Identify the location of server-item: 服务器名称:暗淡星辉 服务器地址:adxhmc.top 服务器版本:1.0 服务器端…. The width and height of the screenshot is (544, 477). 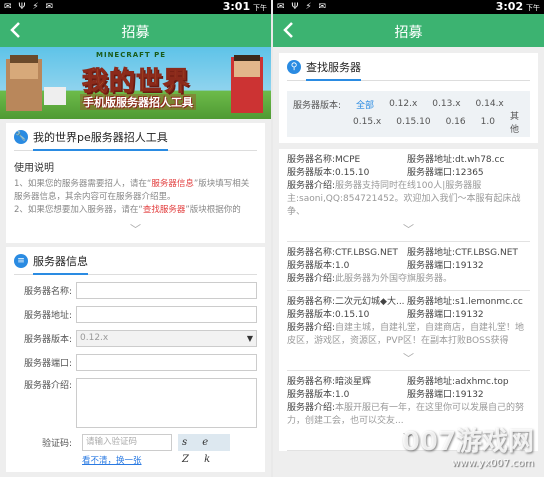
(408, 411).